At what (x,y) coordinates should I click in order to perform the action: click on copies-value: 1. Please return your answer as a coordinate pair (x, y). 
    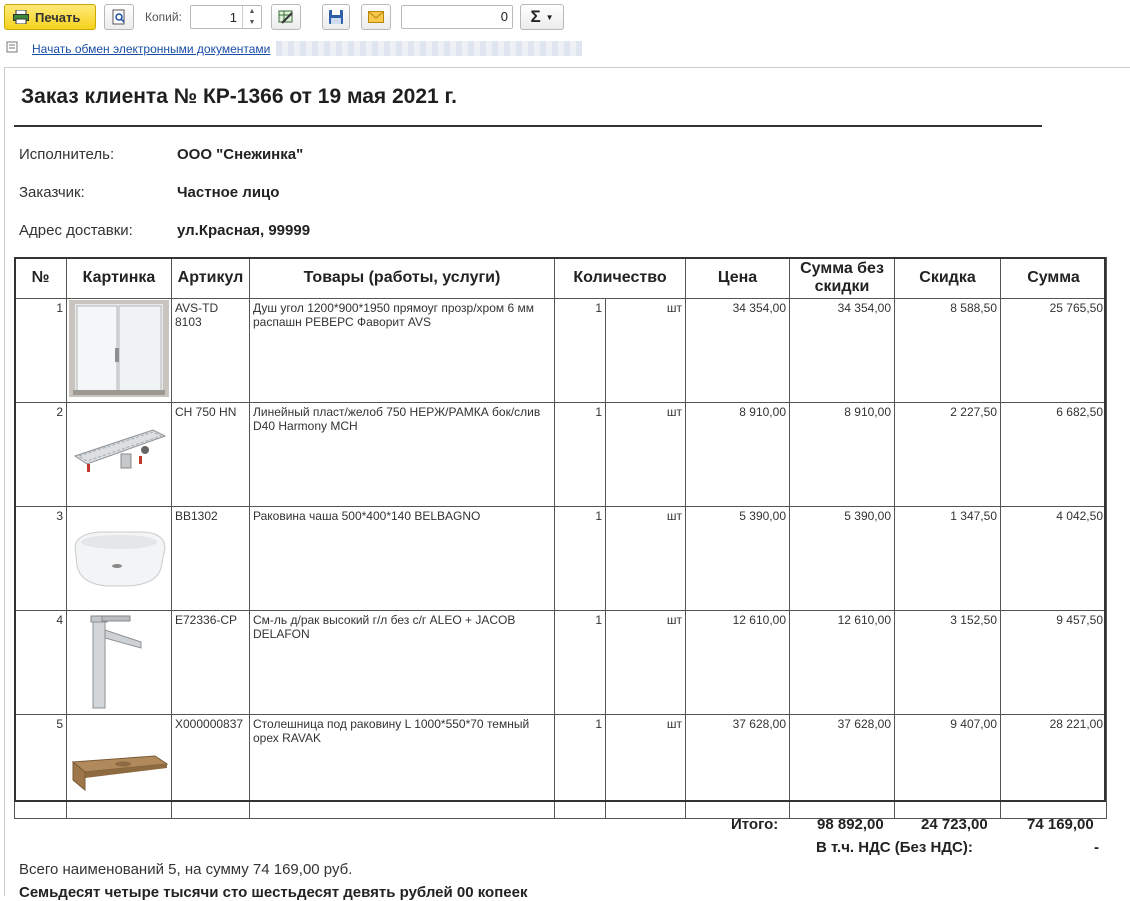
    Looking at the image, I should click on (233, 17).